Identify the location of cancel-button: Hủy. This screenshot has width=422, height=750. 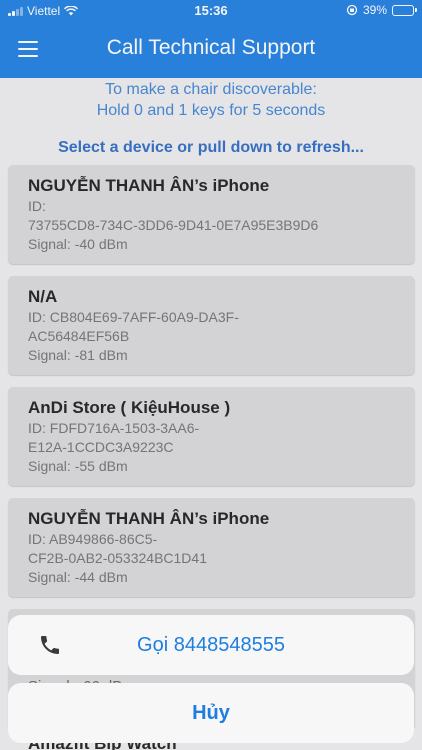
(211, 713).